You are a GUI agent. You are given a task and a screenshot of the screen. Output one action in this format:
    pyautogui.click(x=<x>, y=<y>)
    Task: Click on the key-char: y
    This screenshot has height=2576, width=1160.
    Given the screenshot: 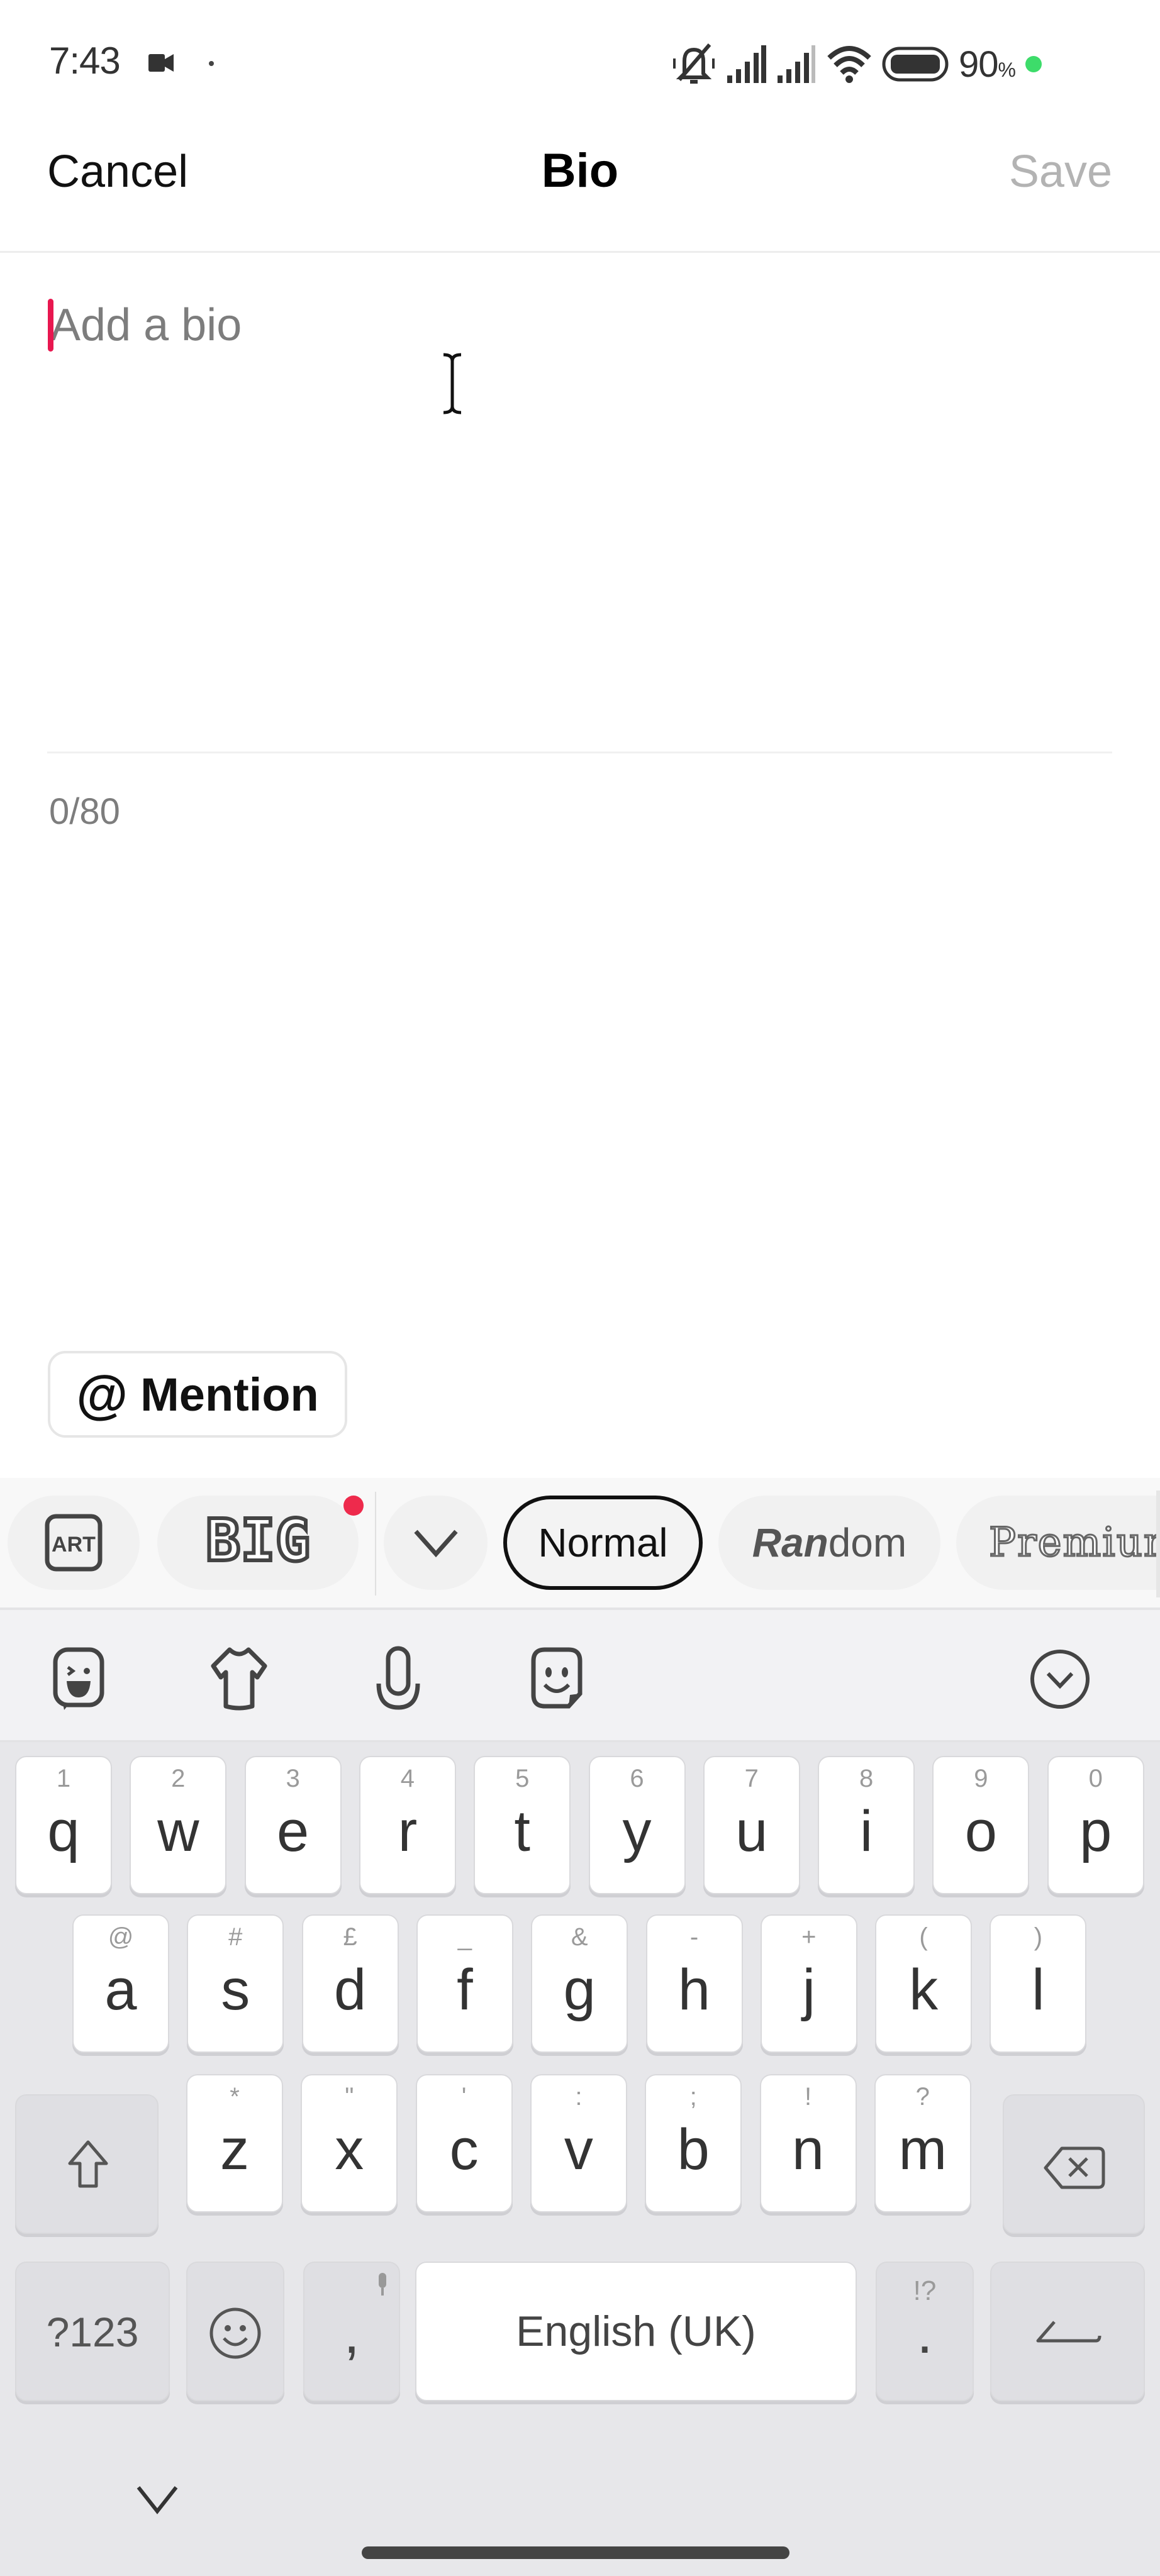 What is the action you would take?
    pyautogui.click(x=637, y=1831)
    